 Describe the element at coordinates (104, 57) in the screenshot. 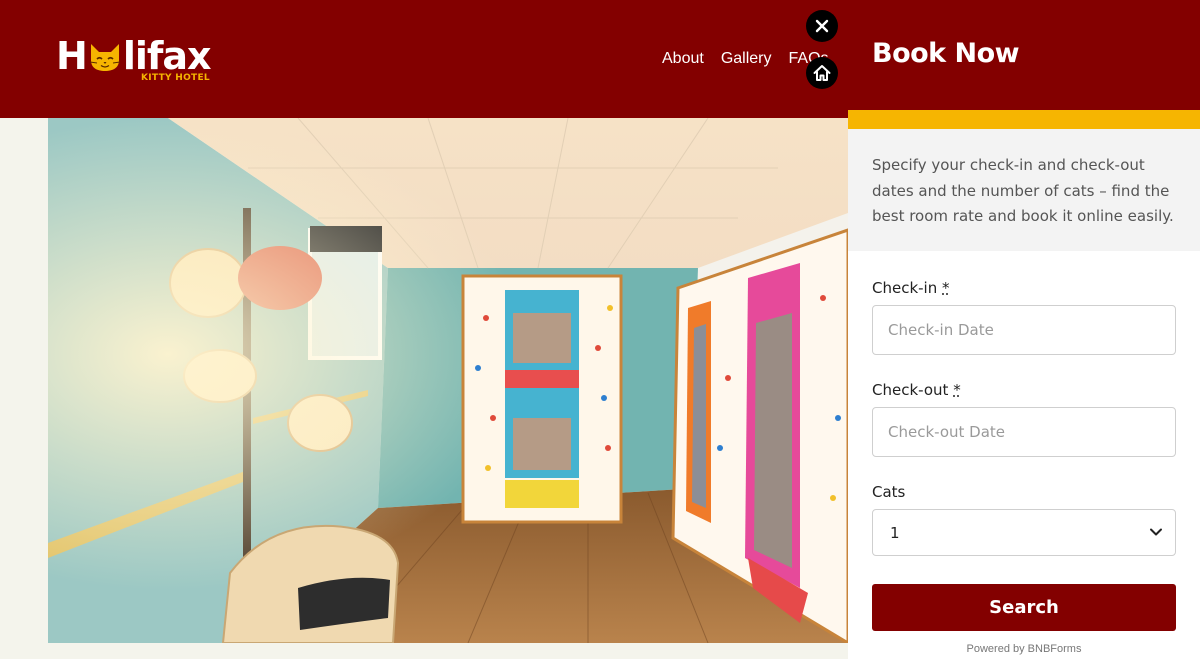

I see `cat-face-icon` at that location.